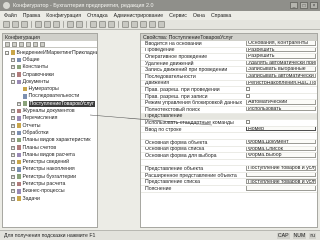 The image size is (320, 240). What do you see at coordinates (186, 70) in the screenshot?
I see `property-name: Запись движений при проведении` at bounding box center [186, 70].